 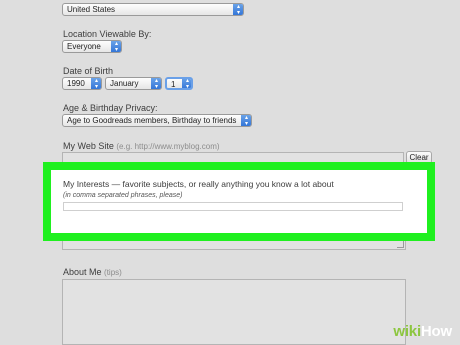 I want to click on dob-label: Date of Birth, so click(x=88, y=71).